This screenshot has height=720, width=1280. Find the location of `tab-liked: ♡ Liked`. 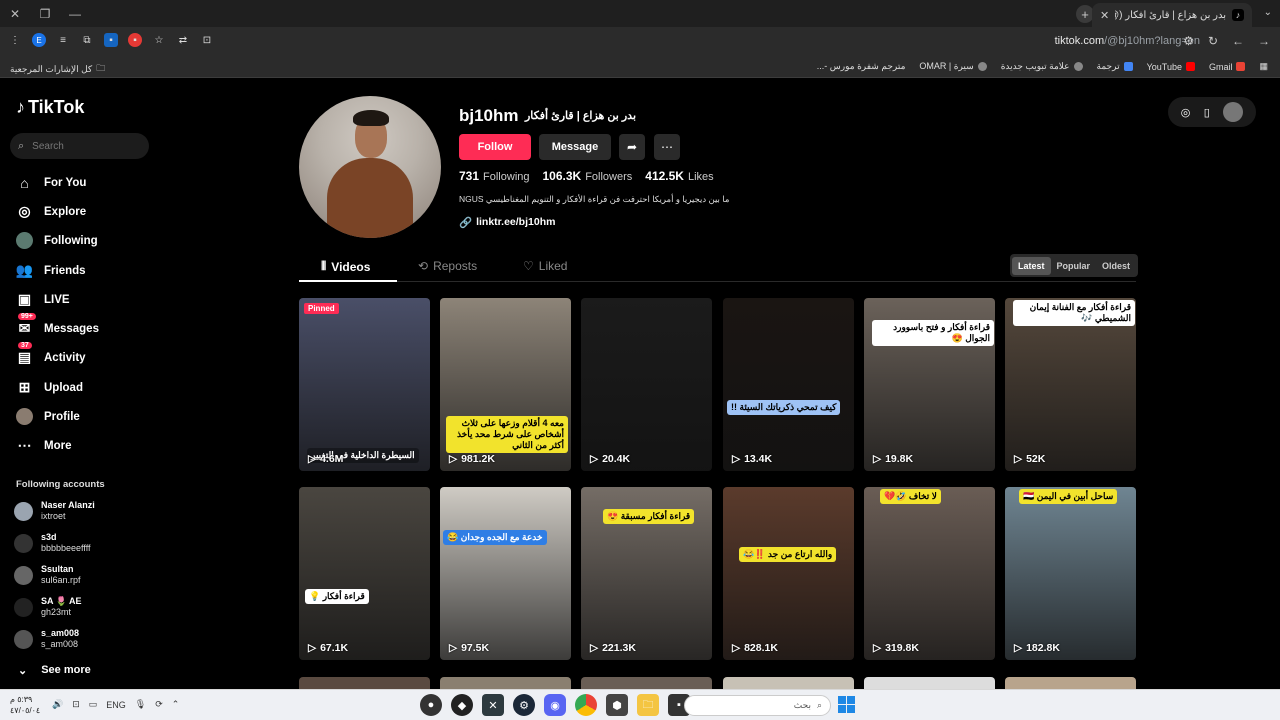

tab-liked: ♡ Liked is located at coordinates (545, 266).